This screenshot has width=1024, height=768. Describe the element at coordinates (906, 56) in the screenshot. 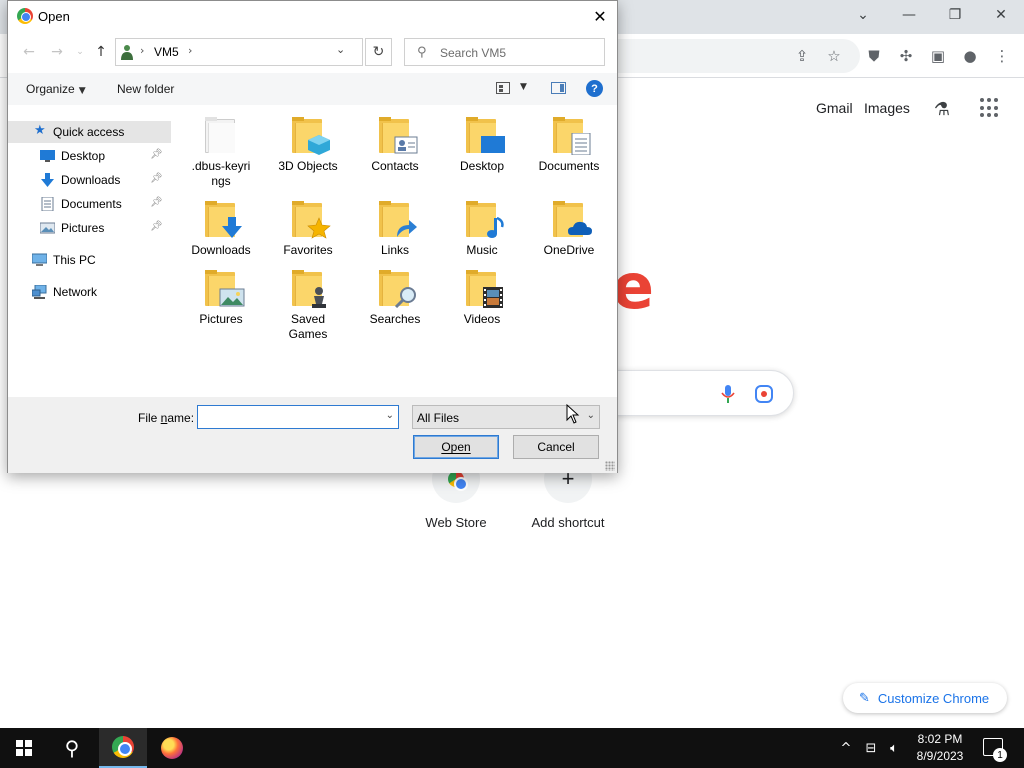

I see `extensions-puzzle-icon: ✣` at that location.